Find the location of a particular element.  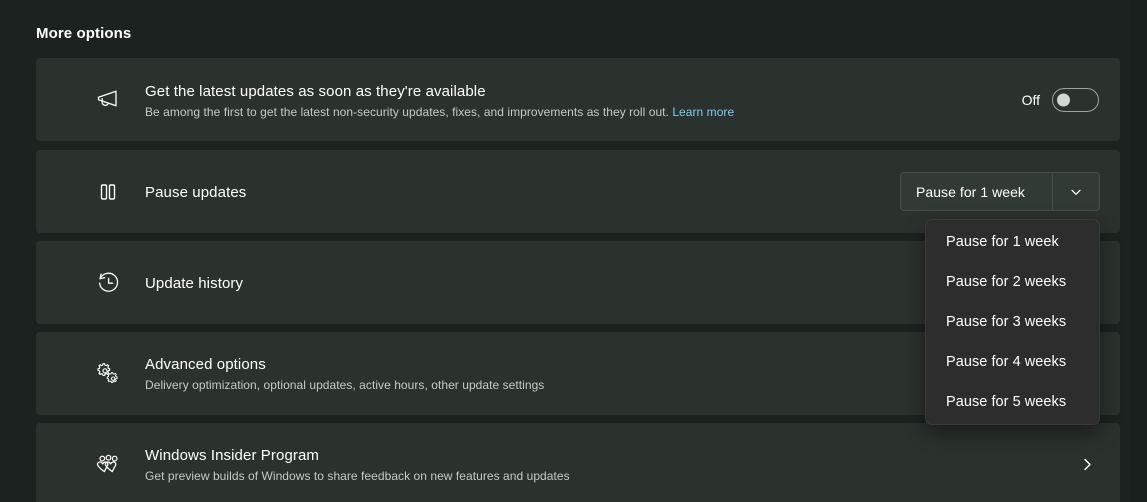

card-title: Windows Insider Program is located at coordinates (232, 455).